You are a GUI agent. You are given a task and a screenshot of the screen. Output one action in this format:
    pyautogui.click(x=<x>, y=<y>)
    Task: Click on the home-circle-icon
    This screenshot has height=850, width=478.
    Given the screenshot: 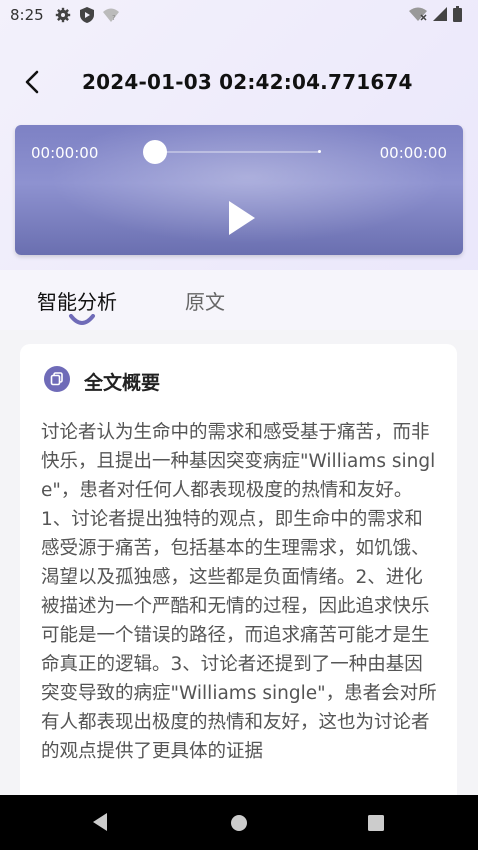 What is the action you would take?
    pyautogui.click(x=239, y=823)
    